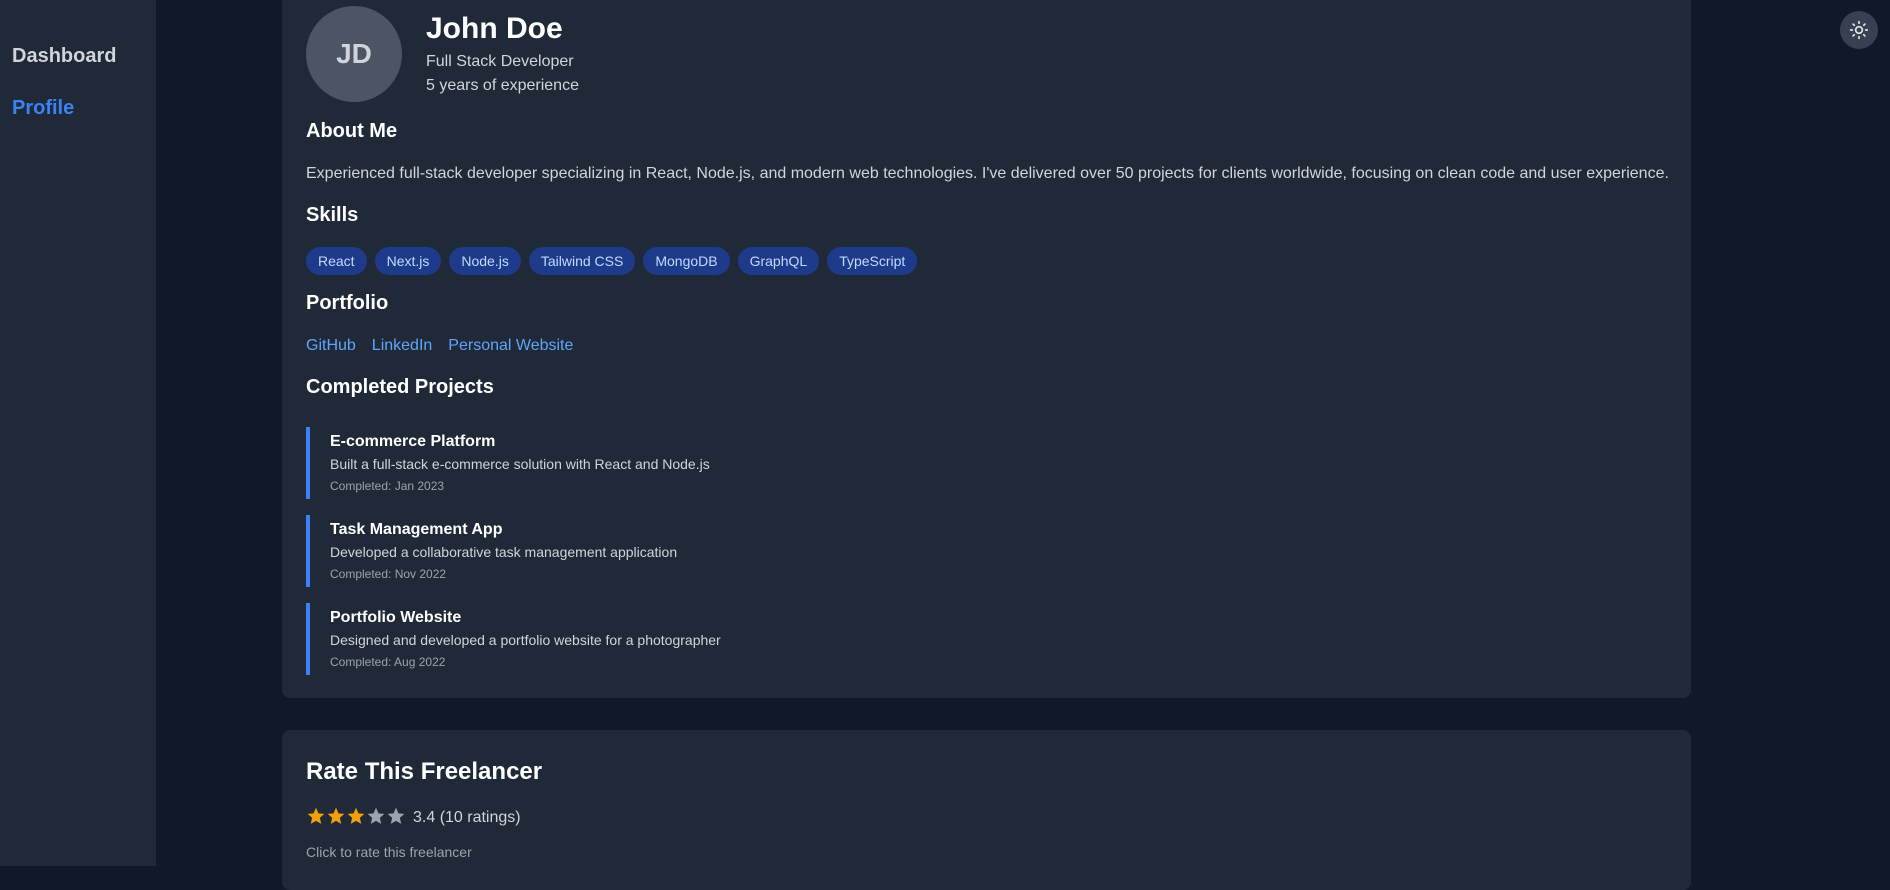  I want to click on sidebar-item-dashboard: Dashboard, so click(64, 56).